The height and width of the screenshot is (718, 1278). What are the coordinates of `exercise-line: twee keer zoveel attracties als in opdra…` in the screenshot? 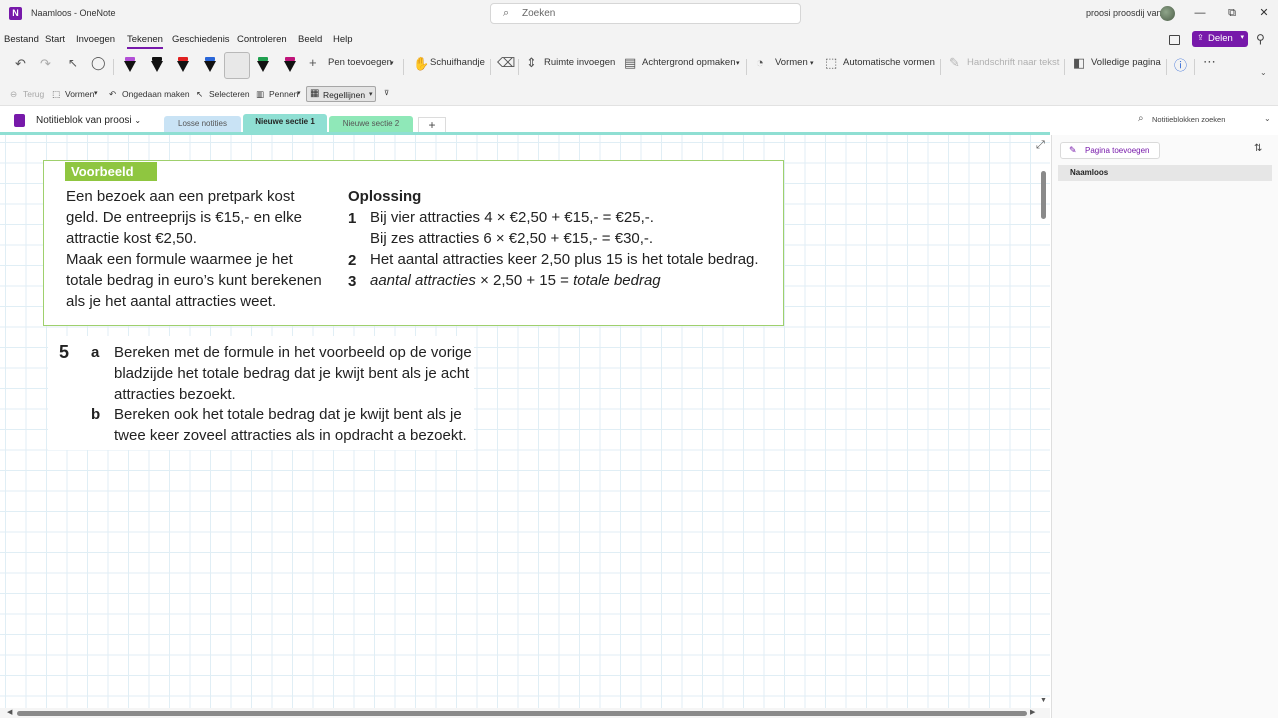 It's located at (290, 435).